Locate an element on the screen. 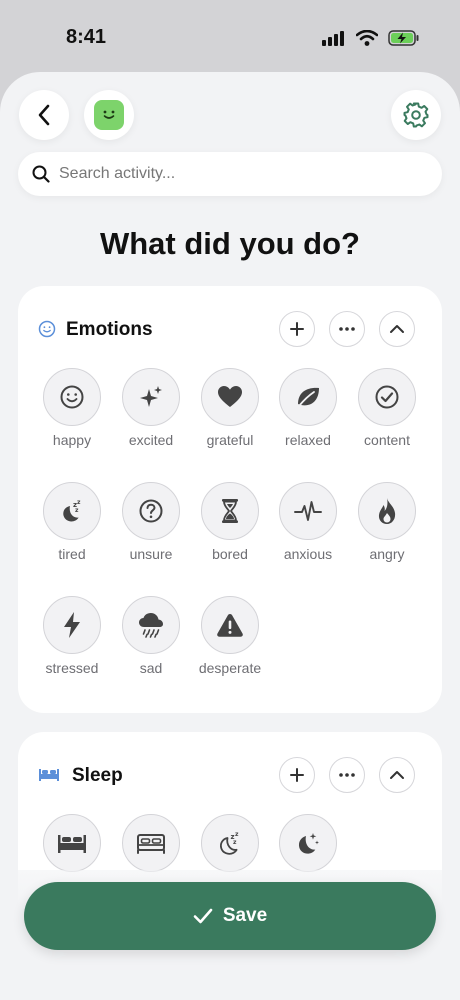 The image size is (460, 1000). page-title: What did you do? is located at coordinates (229, 243).